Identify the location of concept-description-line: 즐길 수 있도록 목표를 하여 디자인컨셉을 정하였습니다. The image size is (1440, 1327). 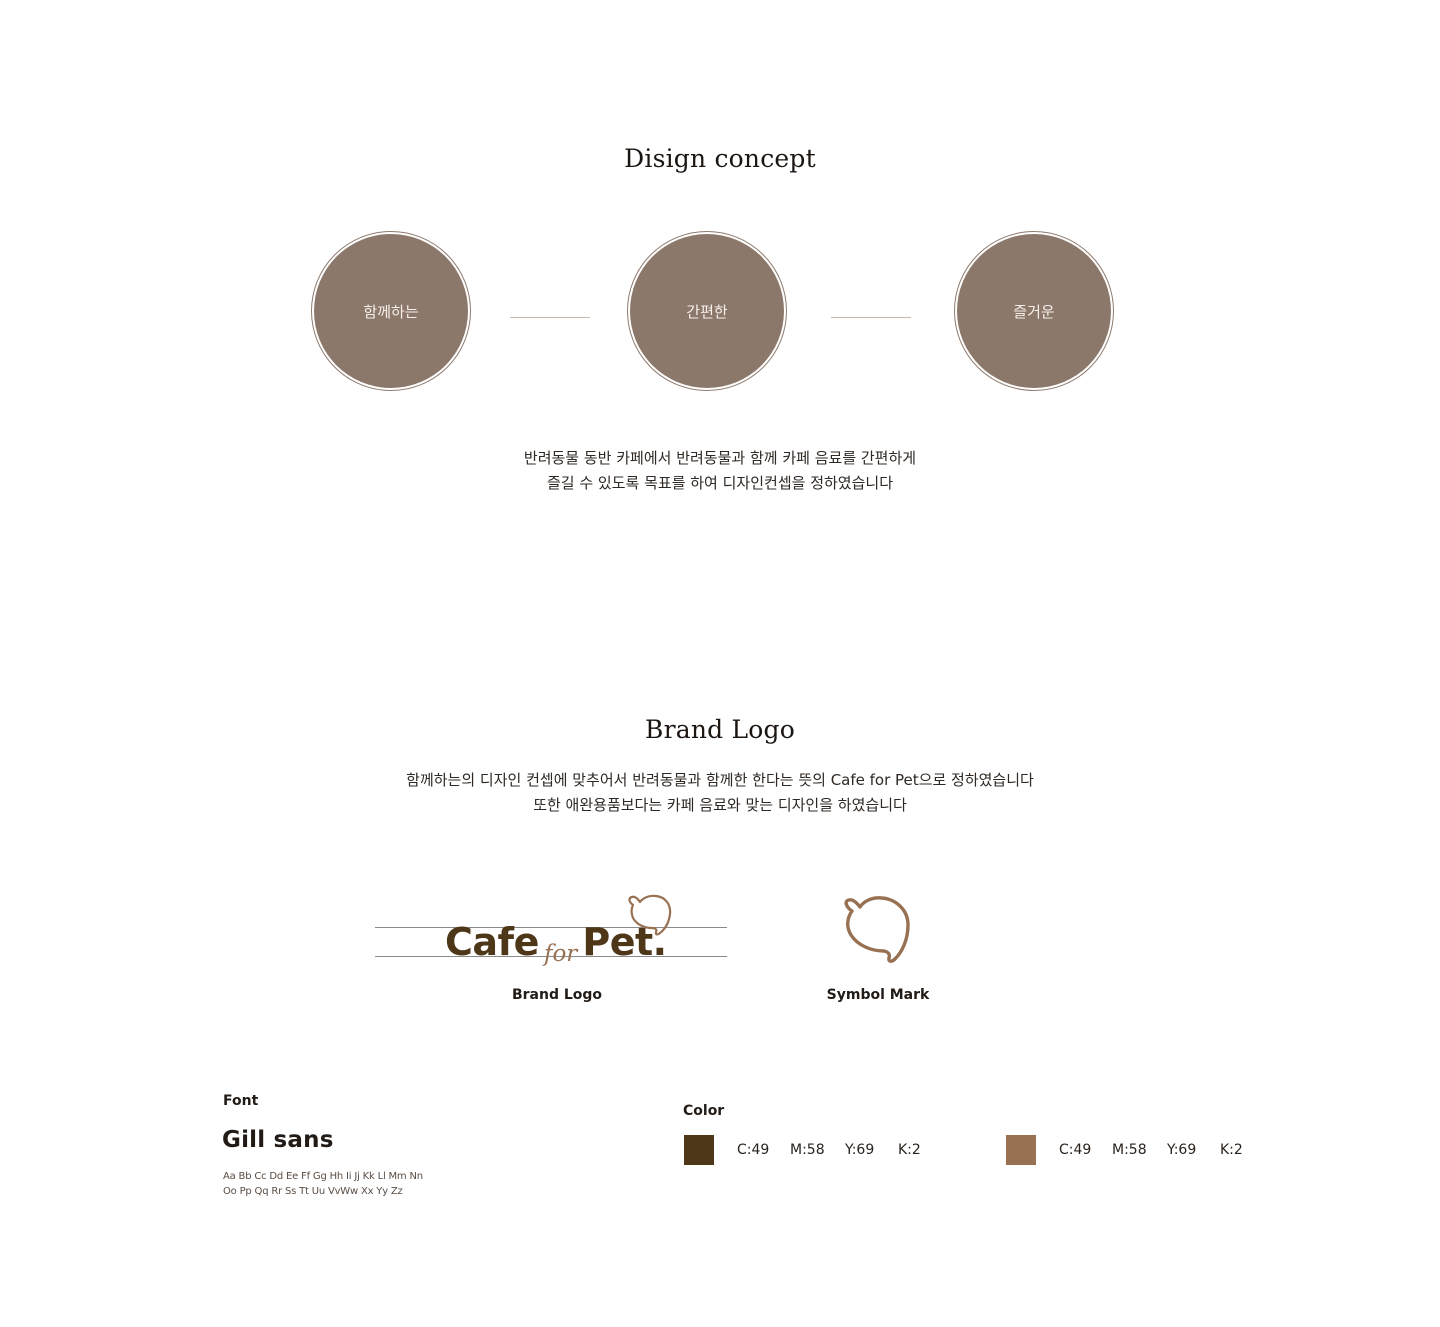
(719, 483).